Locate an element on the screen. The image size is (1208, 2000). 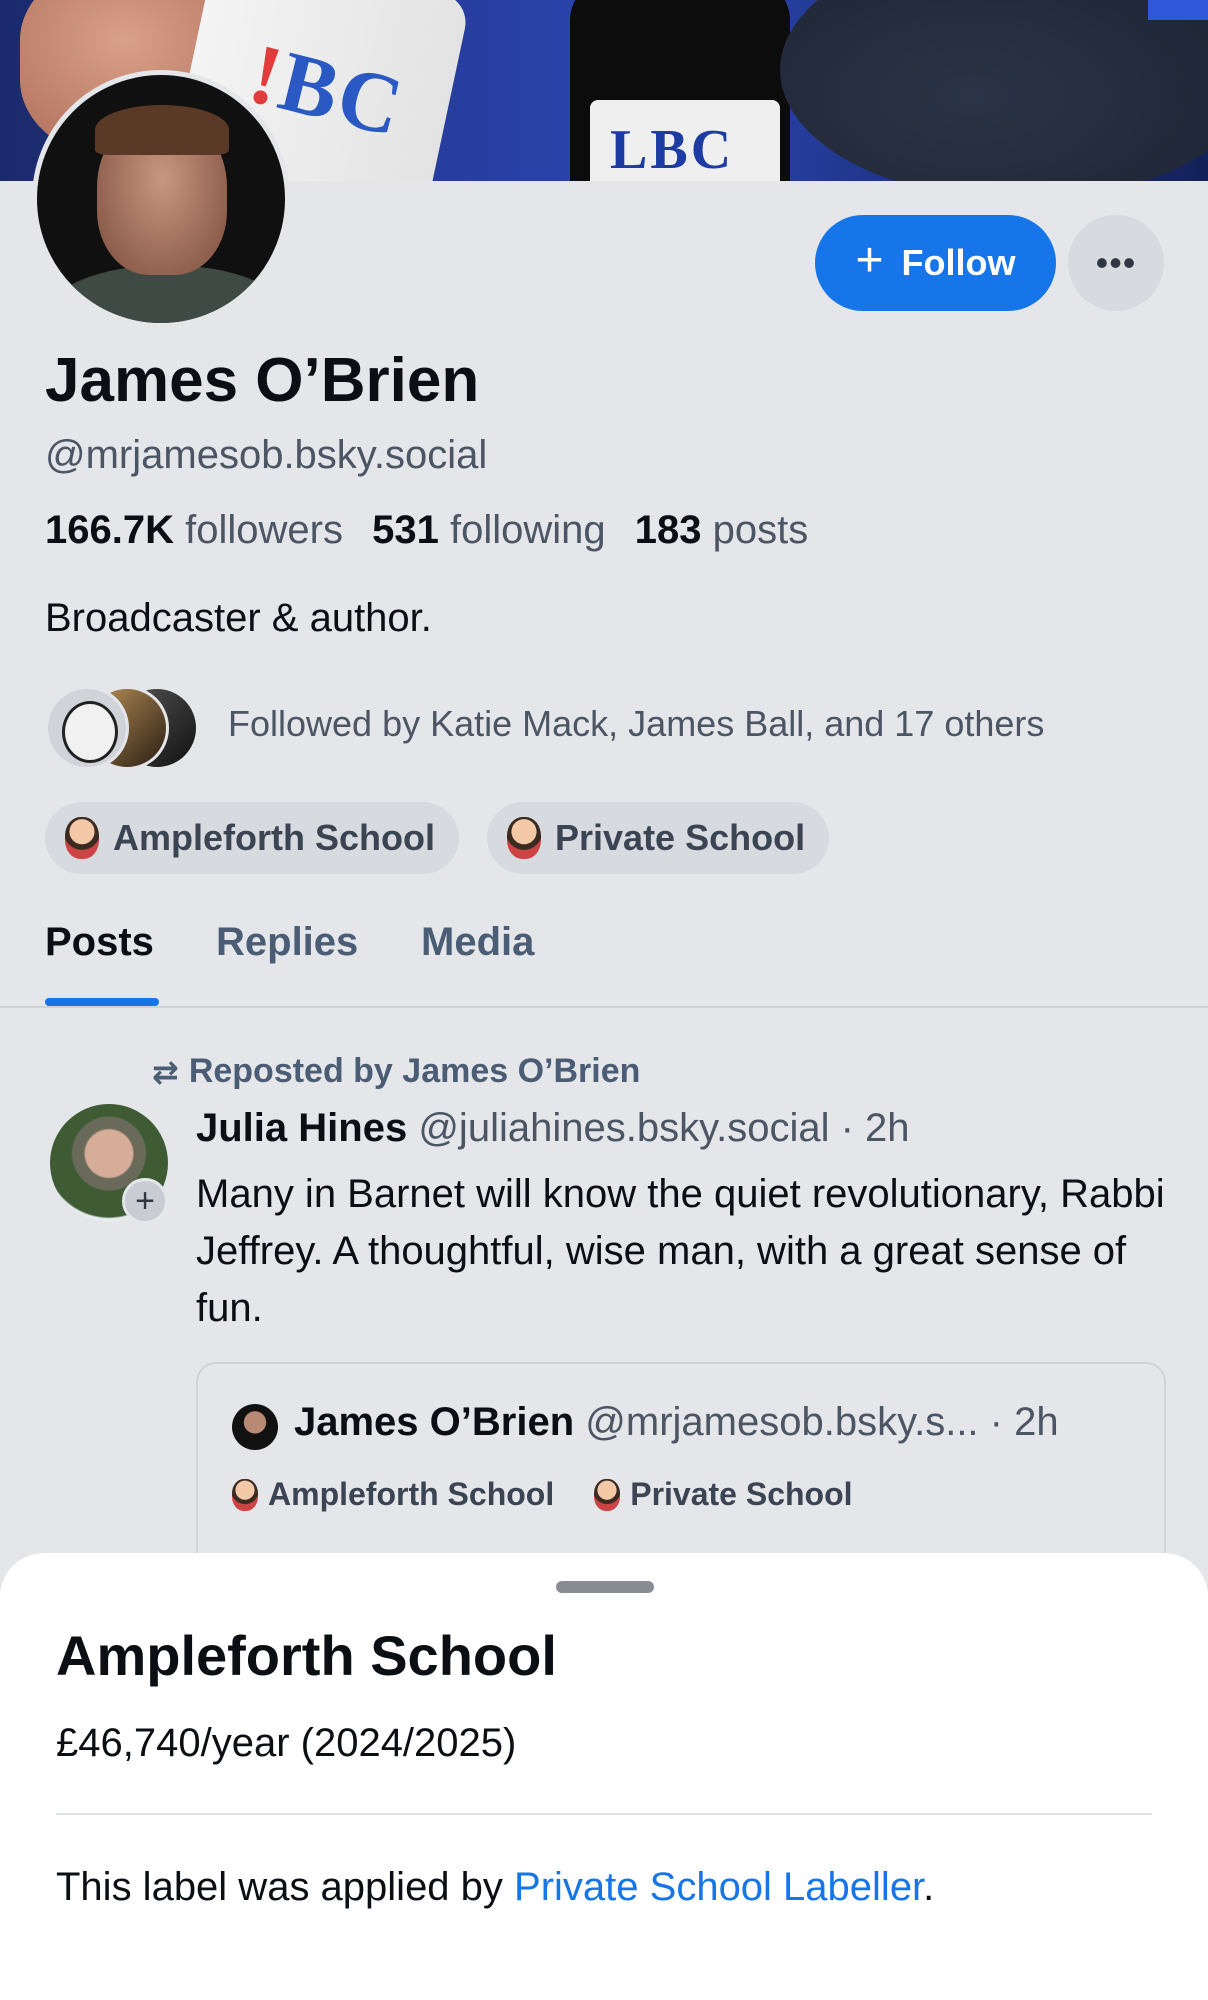
follow-add-icon: + is located at coordinates (145, 1201).